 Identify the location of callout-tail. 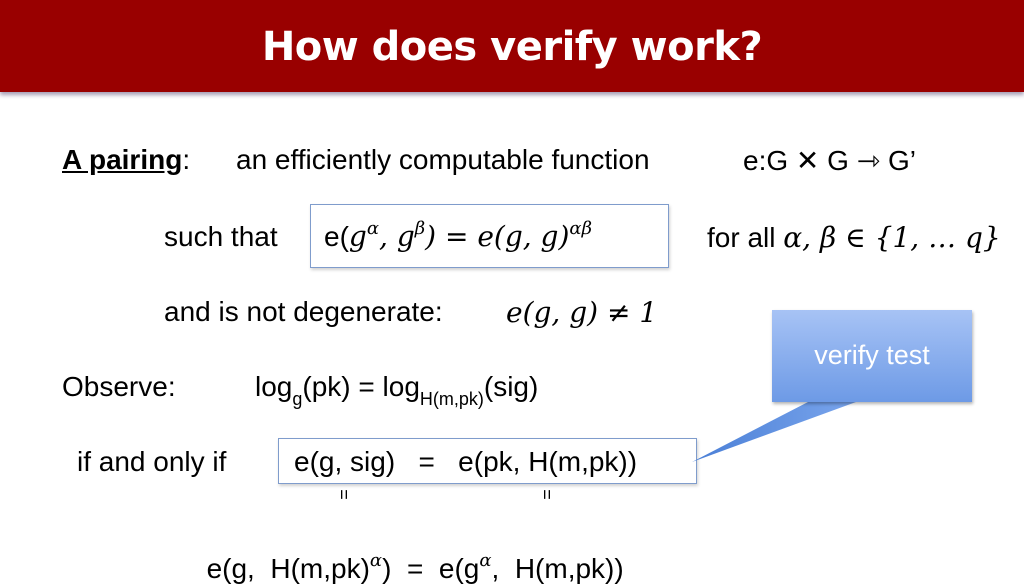
(774, 432).